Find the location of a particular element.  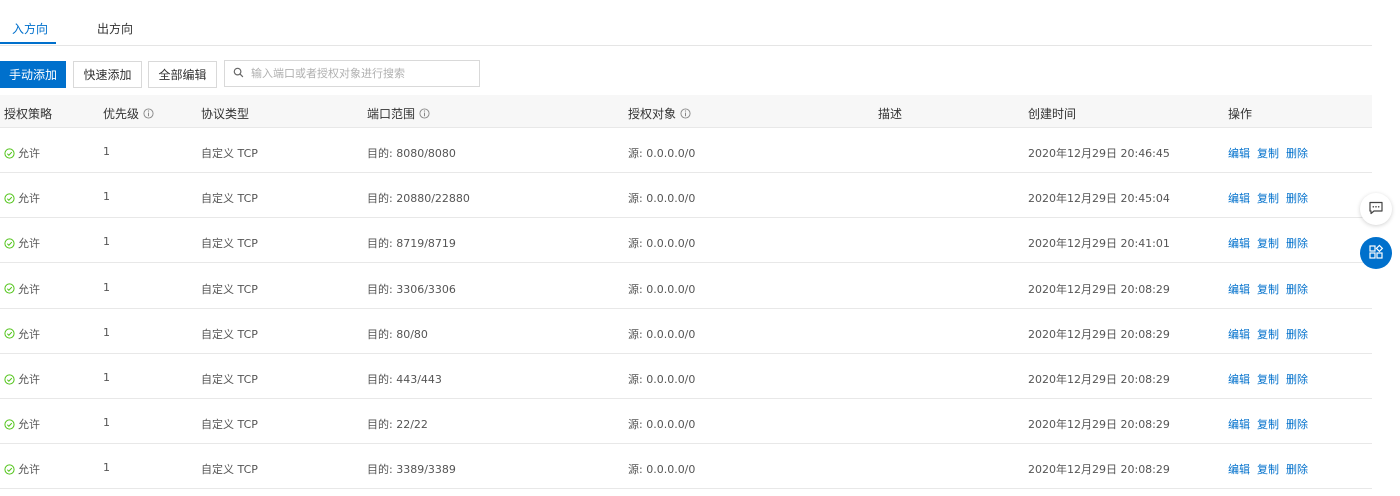

apps-button is located at coordinates (1376, 253).